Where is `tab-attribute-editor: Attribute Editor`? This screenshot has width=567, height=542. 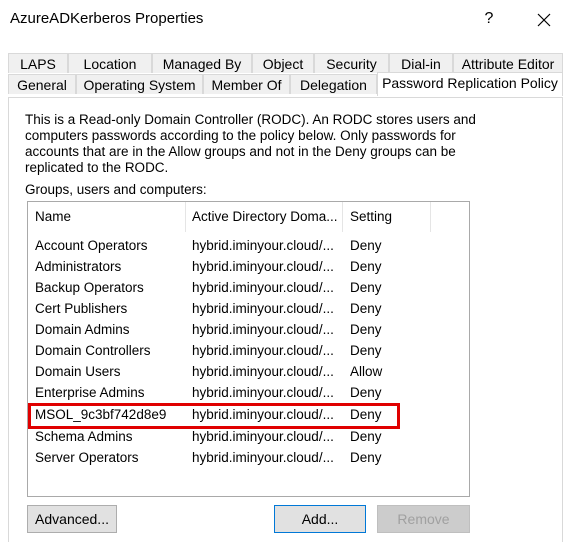
tab-attribute-editor: Attribute Editor is located at coordinates (508, 63).